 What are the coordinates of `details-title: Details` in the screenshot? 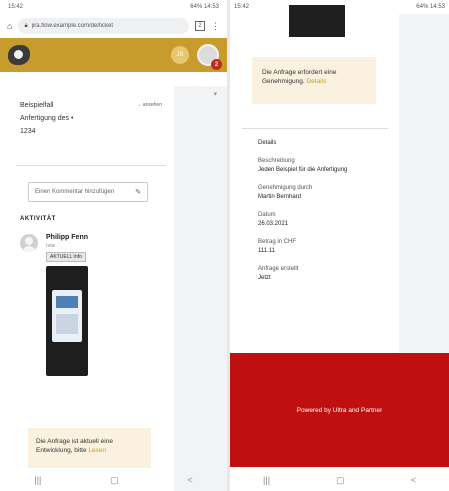 It's located at (267, 143).